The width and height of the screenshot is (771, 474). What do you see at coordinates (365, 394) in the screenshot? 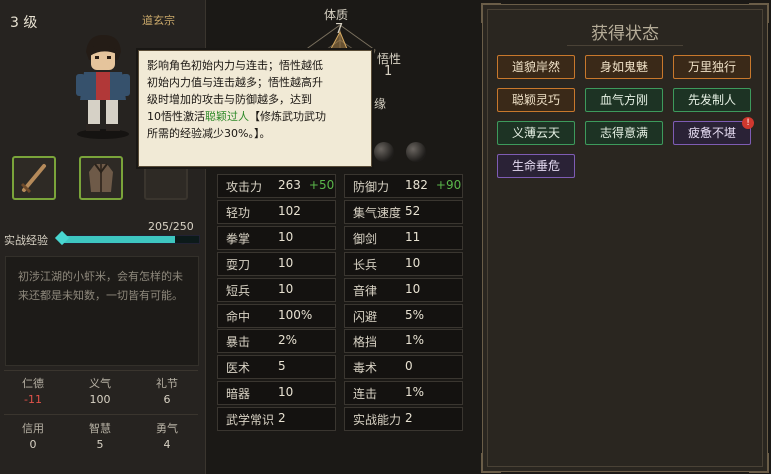
I see `attribute-label: 连击` at bounding box center [365, 394].